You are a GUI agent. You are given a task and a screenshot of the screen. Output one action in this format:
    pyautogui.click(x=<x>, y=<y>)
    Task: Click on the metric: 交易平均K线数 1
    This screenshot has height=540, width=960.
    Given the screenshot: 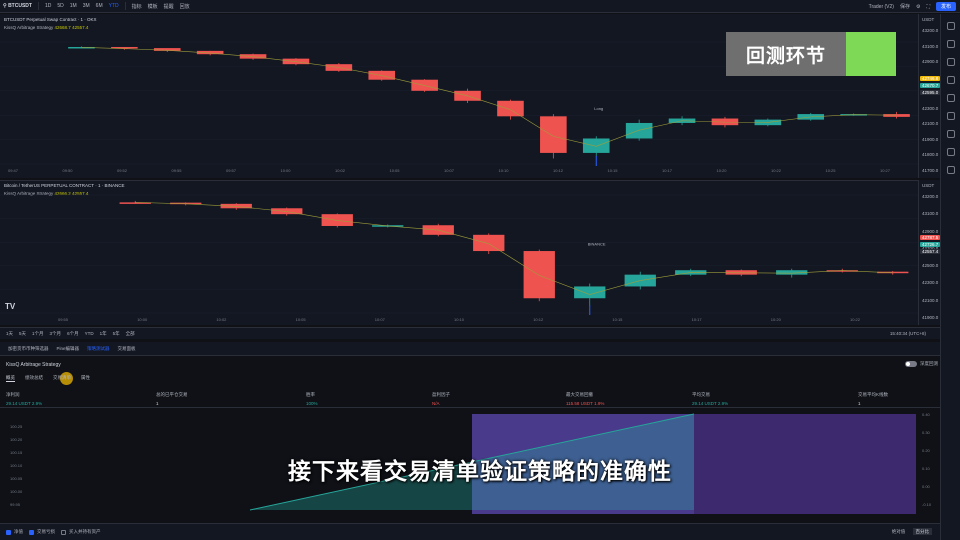 What is the action you would take?
    pyautogui.click(x=873, y=399)
    